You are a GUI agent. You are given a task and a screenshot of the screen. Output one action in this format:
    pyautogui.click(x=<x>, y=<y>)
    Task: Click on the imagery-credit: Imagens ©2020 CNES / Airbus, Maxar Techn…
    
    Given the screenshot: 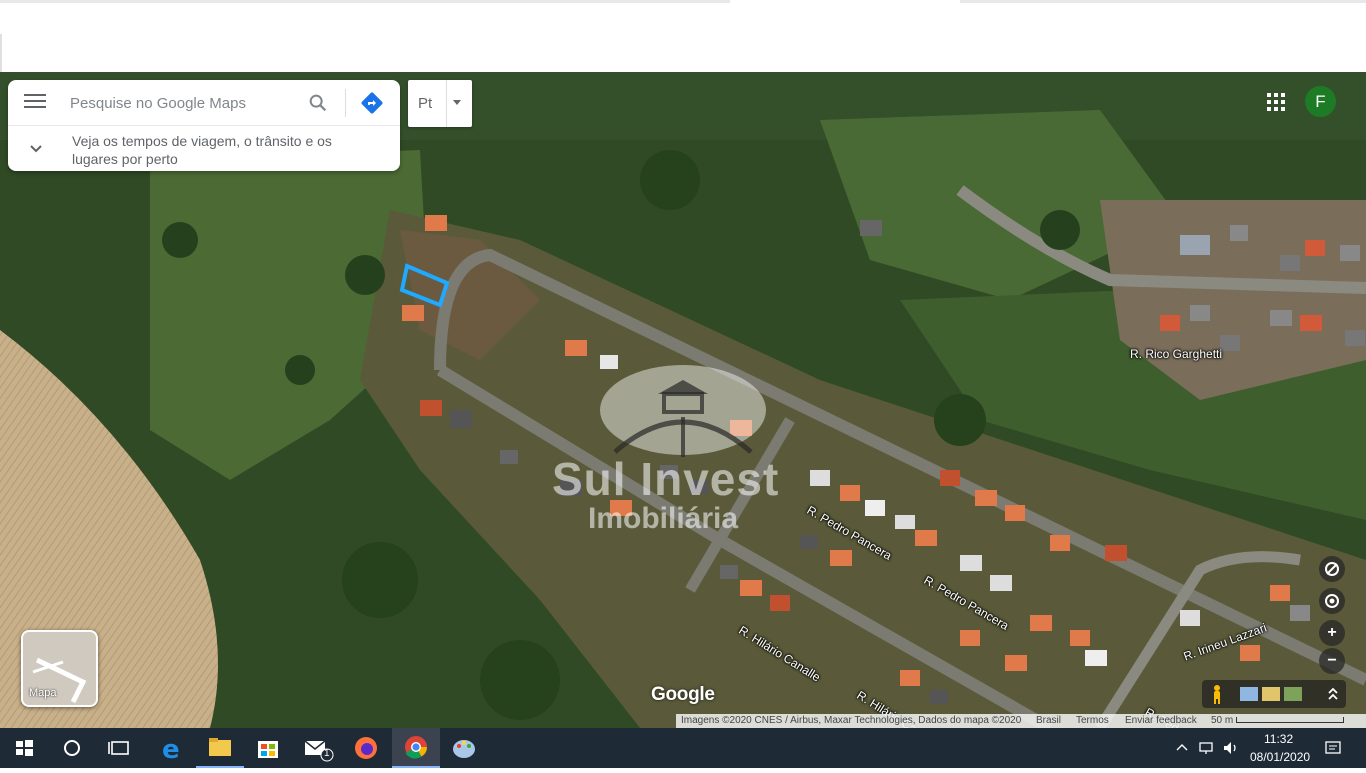 What is the action you would take?
    pyautogui.click(x=851, y=720)
    